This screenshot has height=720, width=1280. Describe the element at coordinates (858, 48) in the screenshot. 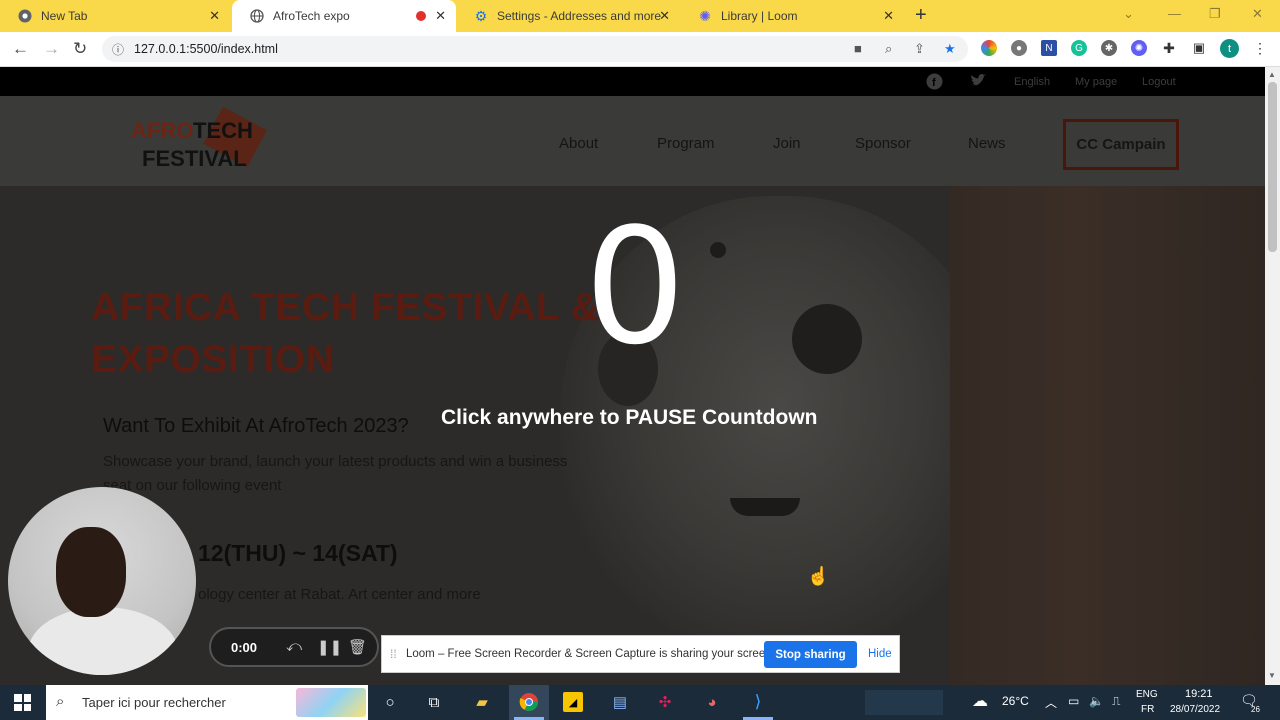

I see `camera-icon: ■` at that location.